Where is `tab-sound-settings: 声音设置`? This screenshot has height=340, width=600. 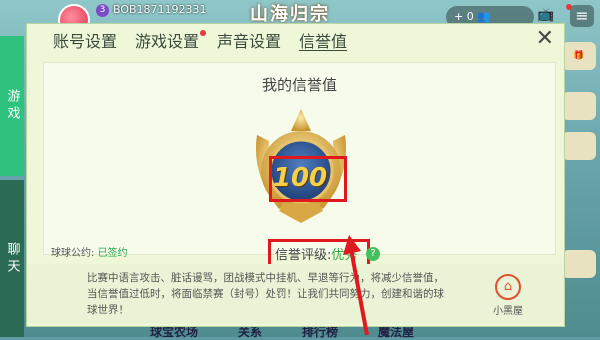 tab-sound-settings: 声音设置 is located at coordinates (249, 41).